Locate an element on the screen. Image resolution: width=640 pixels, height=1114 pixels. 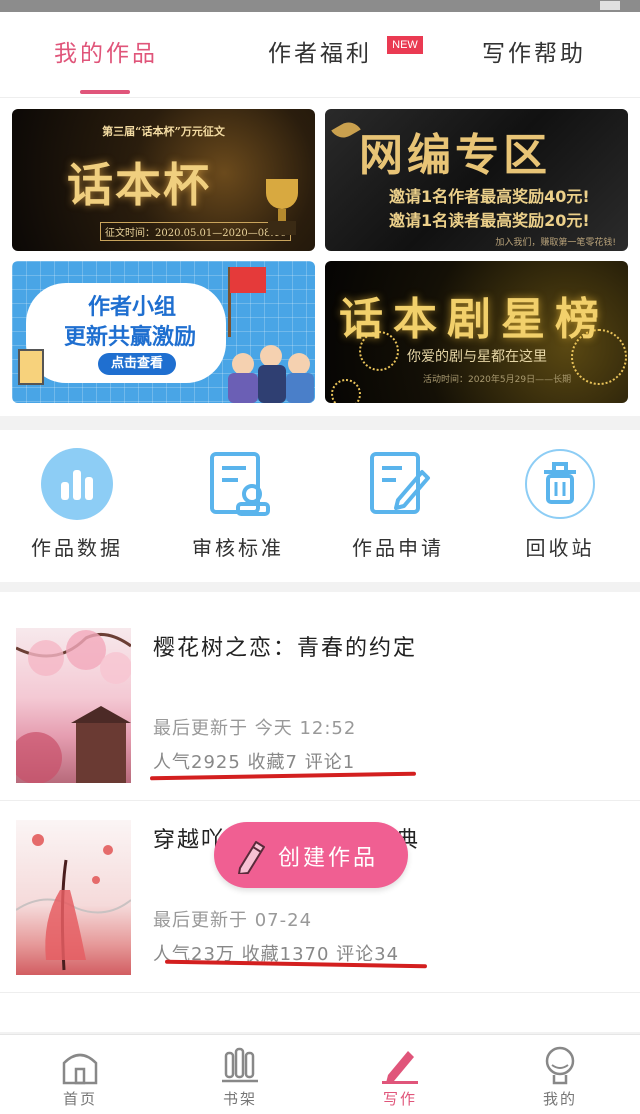
banner-subtitle: 你爱的剧与星都在这里 is located at coordinates (477, 357).